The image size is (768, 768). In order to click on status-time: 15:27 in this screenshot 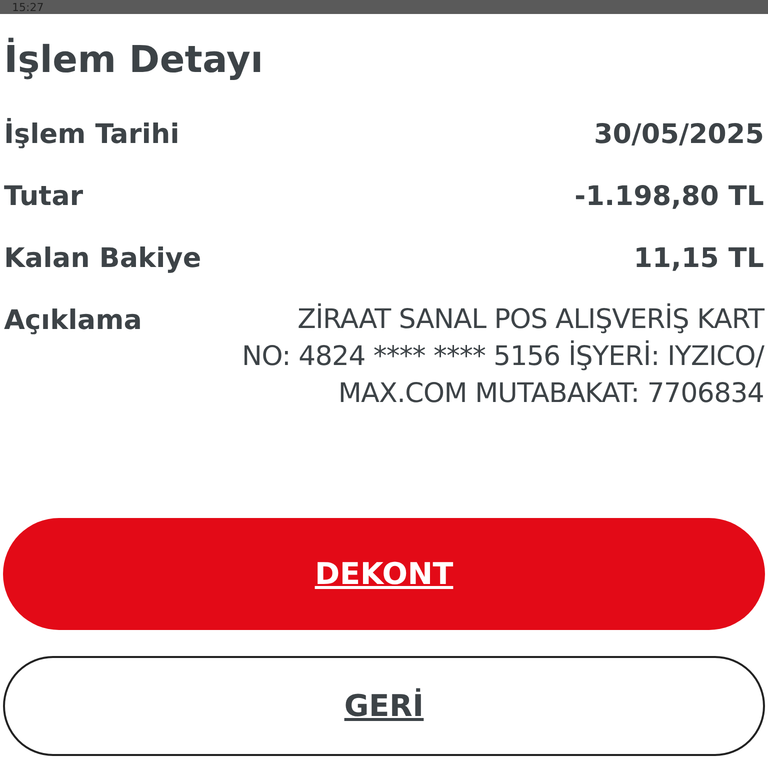, I will do `click(28, 8)`.